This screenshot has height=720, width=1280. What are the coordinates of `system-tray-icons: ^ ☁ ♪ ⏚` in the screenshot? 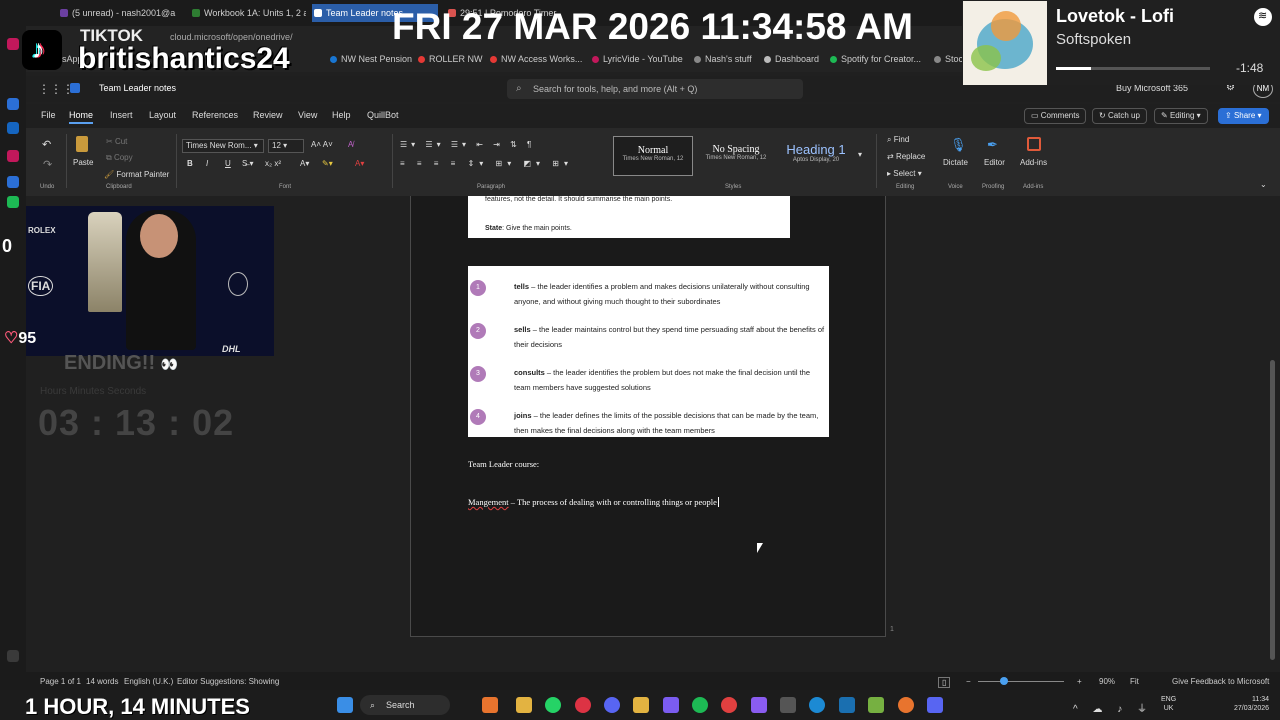 It's located at (1113, 707).